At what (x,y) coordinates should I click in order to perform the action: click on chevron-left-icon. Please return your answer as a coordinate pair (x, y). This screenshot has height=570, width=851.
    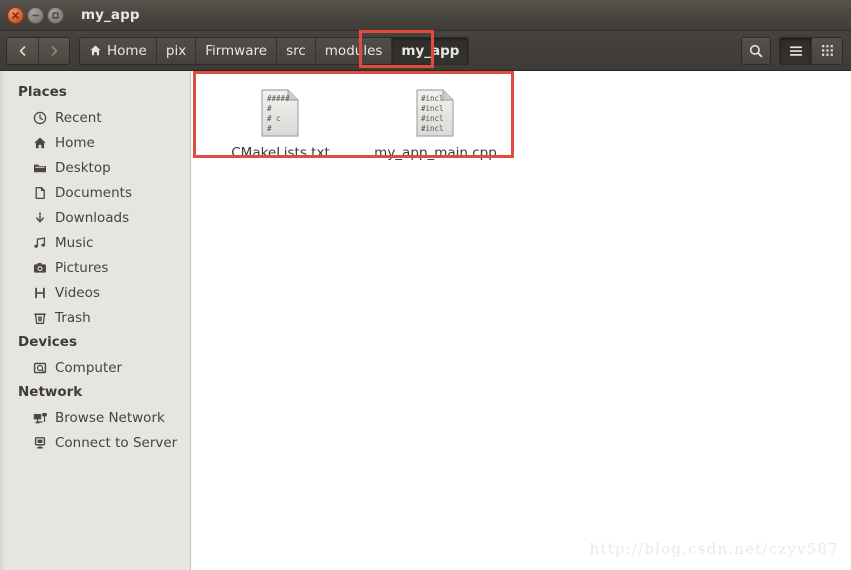
    Looking at the image, I should click on (22, 50).